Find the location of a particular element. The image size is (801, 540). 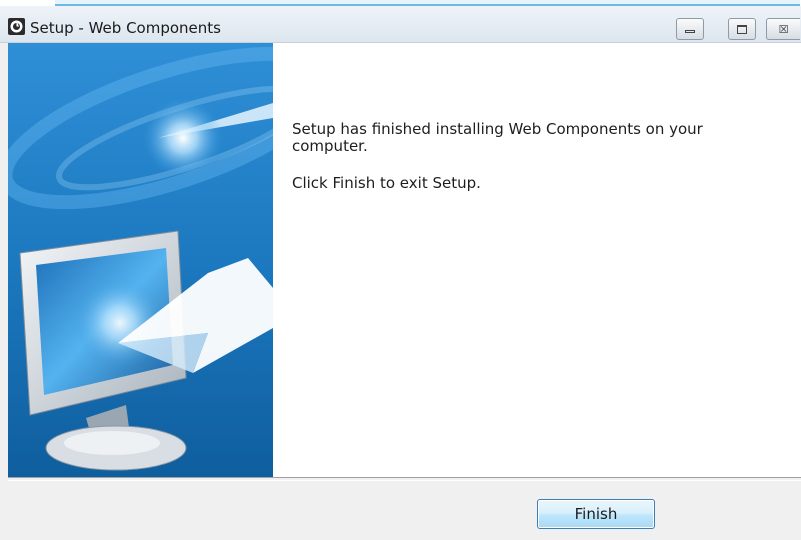

window-title: Setup - Web Components is located at coordinates (125, 28).